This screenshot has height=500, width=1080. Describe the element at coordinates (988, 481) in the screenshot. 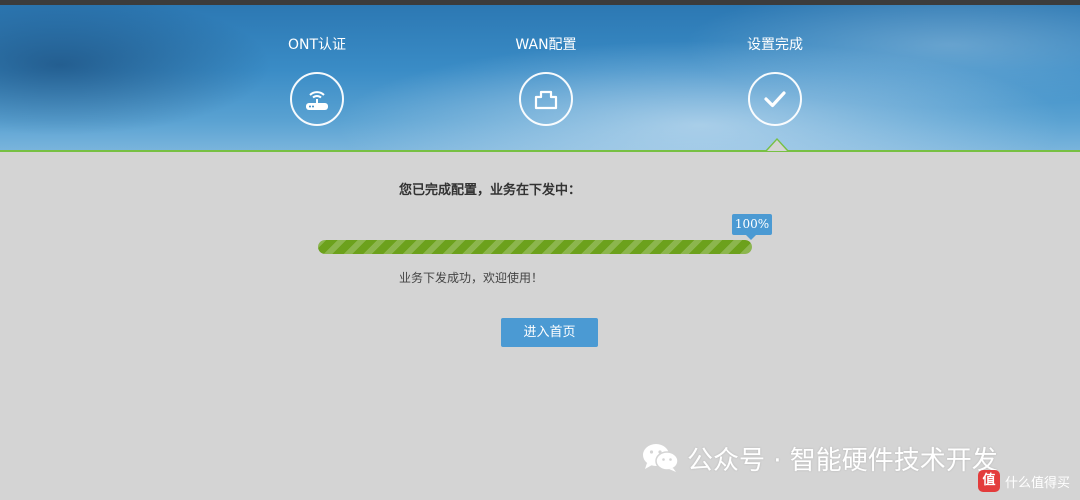

I see `logo-badge: 值` at that location.